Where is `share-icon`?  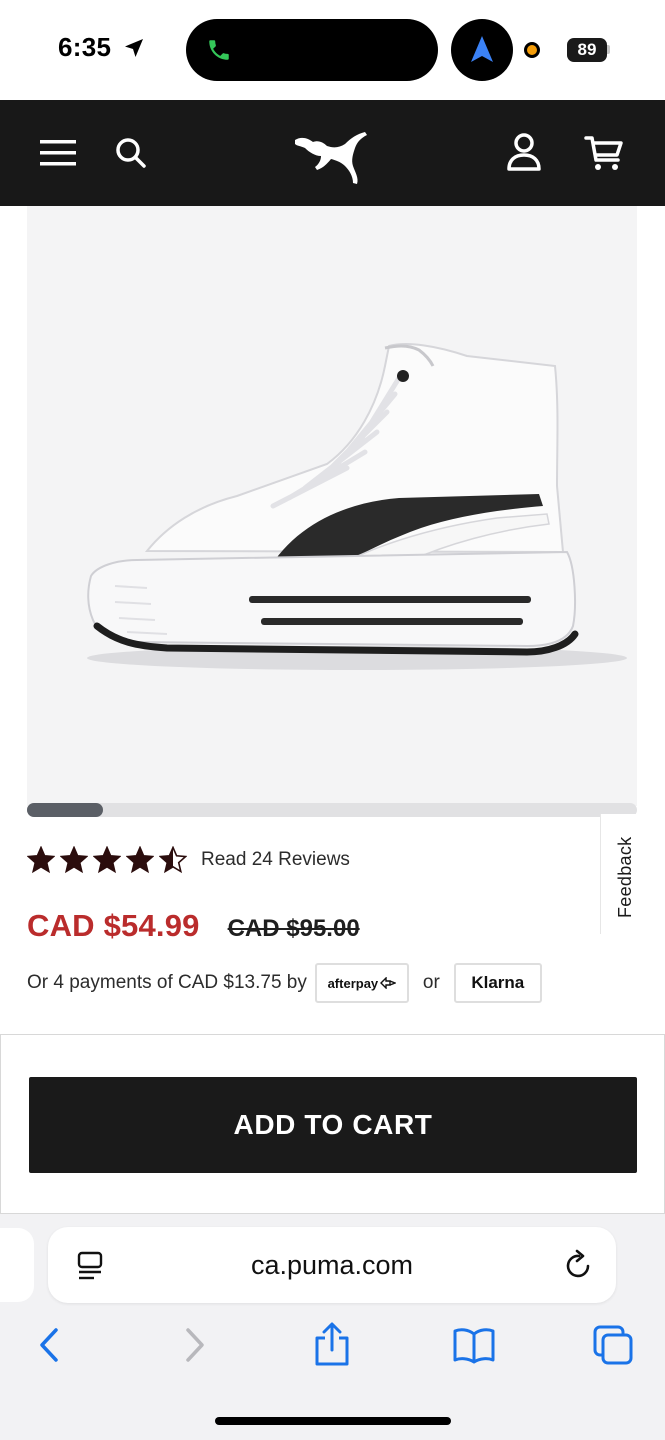 share-icon is located at coordinates (332, 1345).